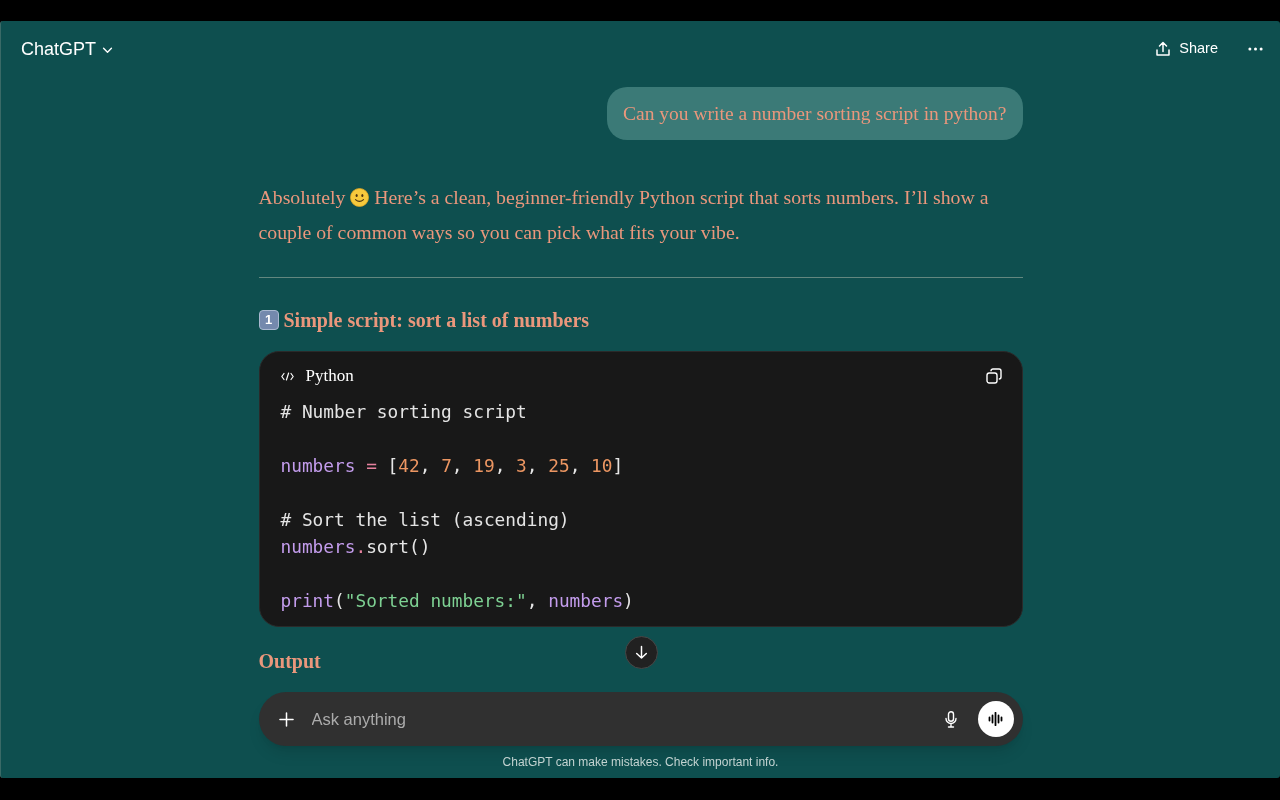 Image resolution: width=1280 pixels, height=800 pixels. What do you see at coordinates (457, 601) in the screenshot?
I see `code-line: print("Sorted numbers:", numbers)` at bounding box center [457, 601].